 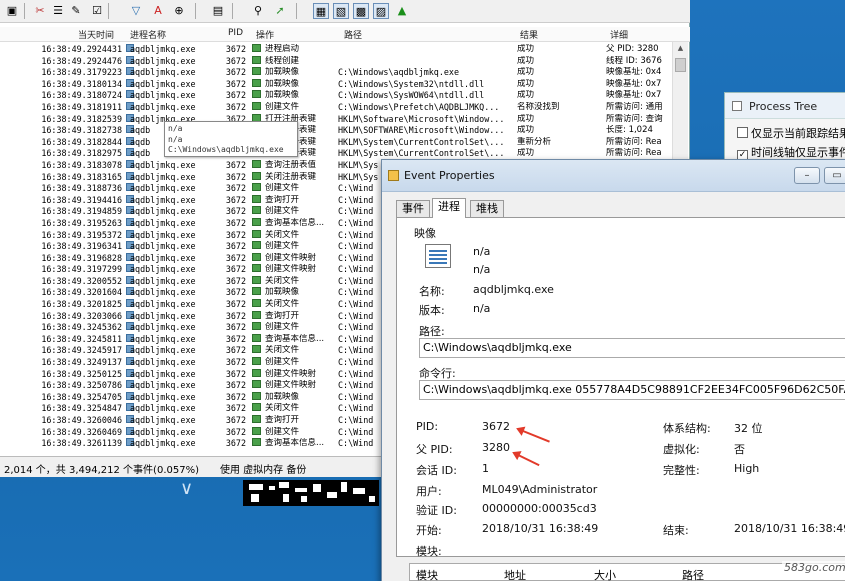 I want to click on cell-detail: 长度: 1,024, so click(x=629, y=130).